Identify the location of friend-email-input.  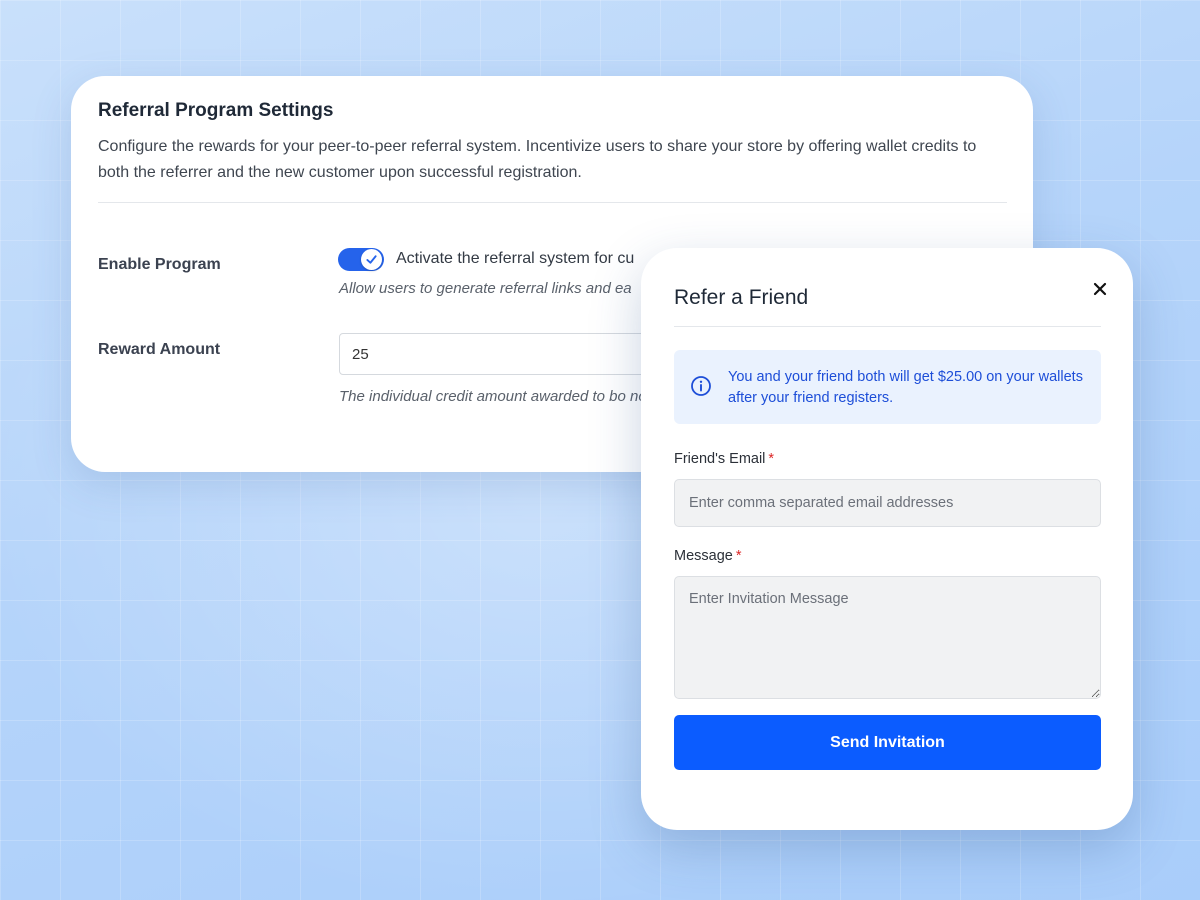
(887, 503).